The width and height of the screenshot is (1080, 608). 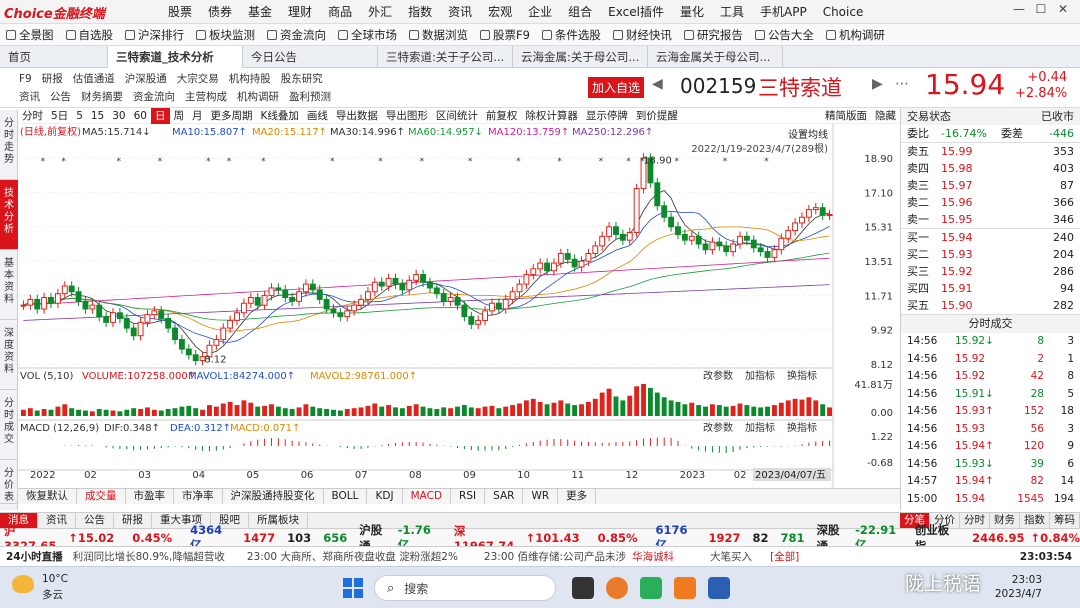 I want to click on asks-row: 卖五 15.99 353, so click(x=990, y=151).